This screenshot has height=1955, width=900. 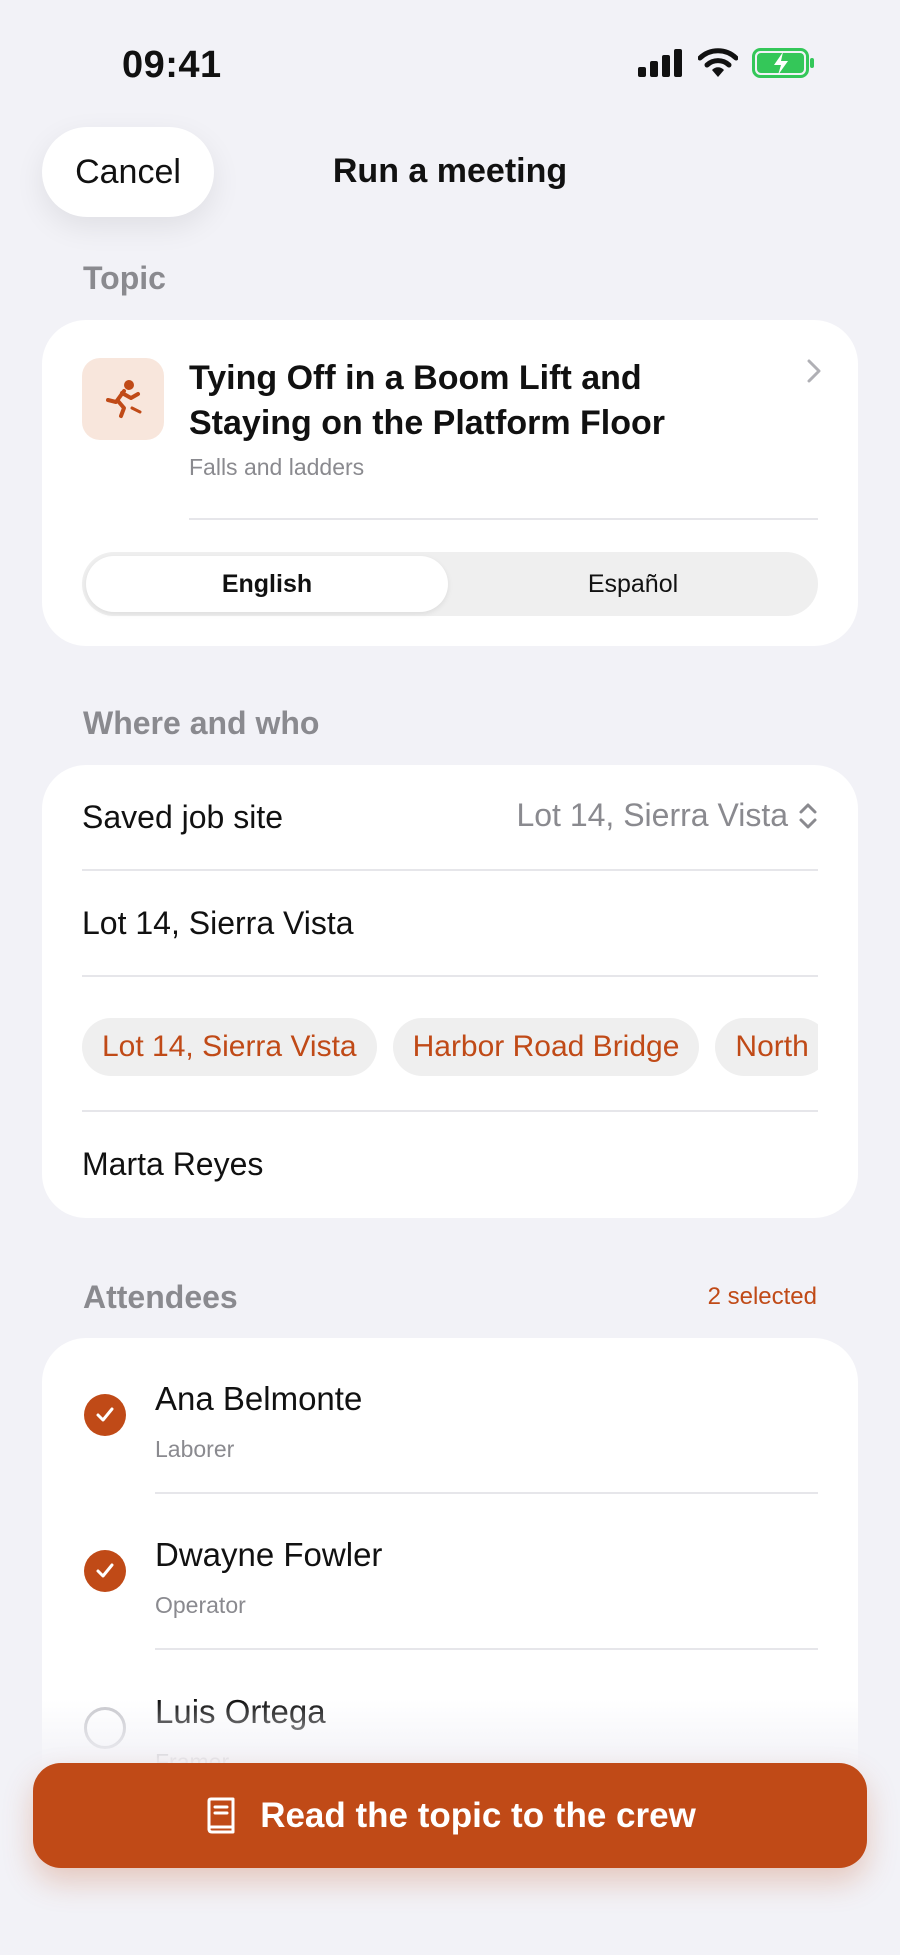 I want to click on read-topic-button: Read the topic to the crew, so click(x=450, y=1815).